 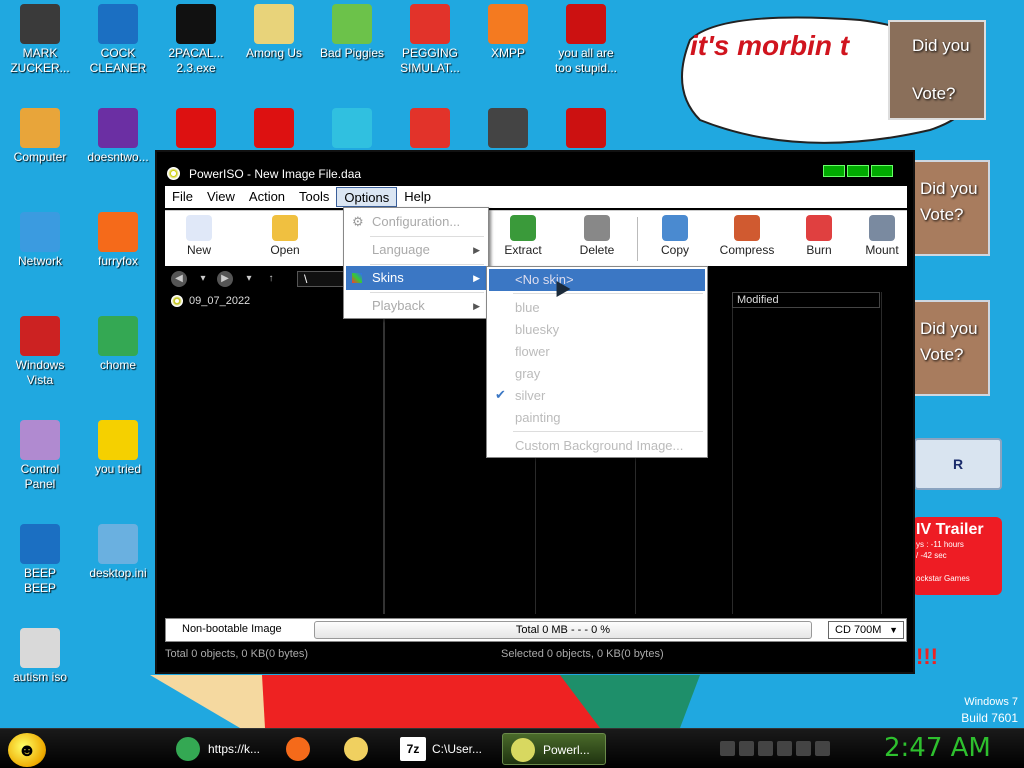 What do you see at coordinates (40, 136) in the screenshot?
I see `desktop-icon: Computer` at bounding box center [40, 136].